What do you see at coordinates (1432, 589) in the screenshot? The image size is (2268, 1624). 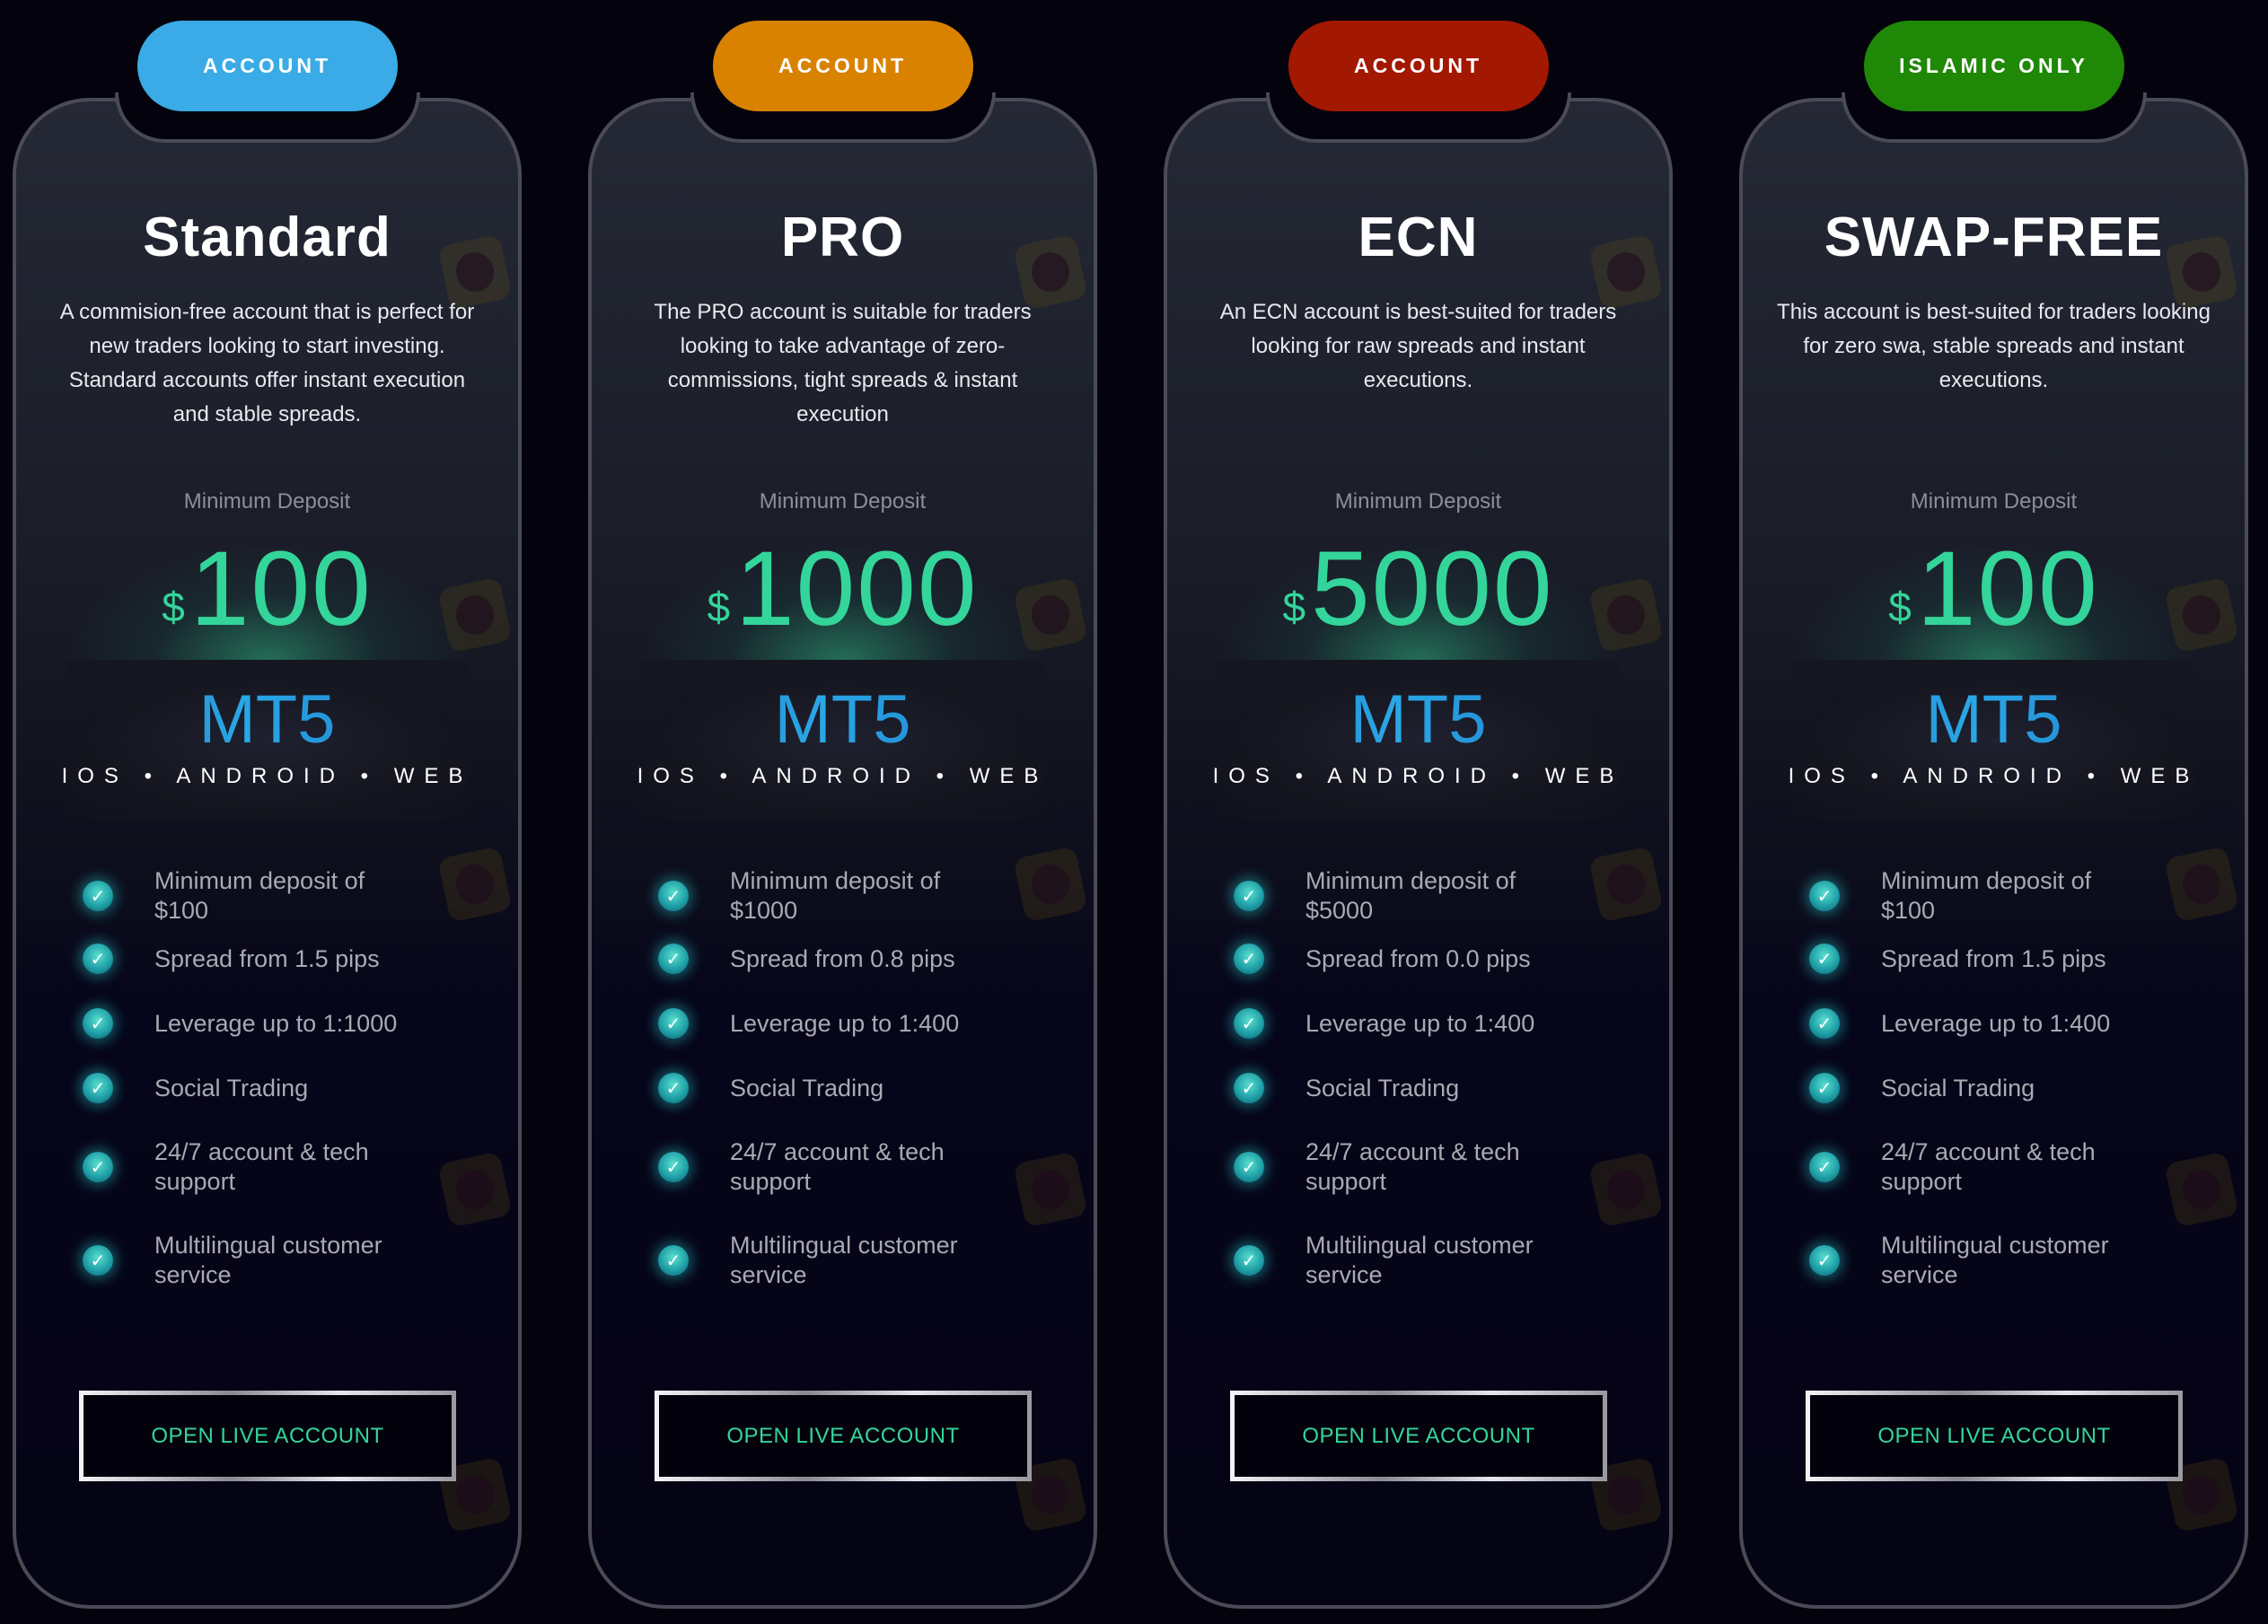 I see `deposit-amount: 5000` at bounding box center [1432, 589].